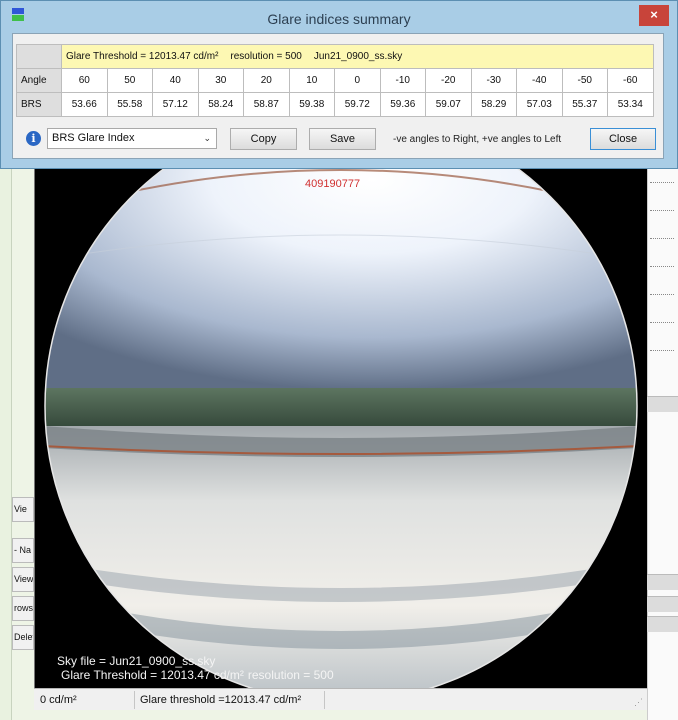 The width and height of the screenshot is (678, 720). What do you see at coordinates (493, 80) in the screenshot?
I see `angle-cell: -30` at bounding box center [493, 80].